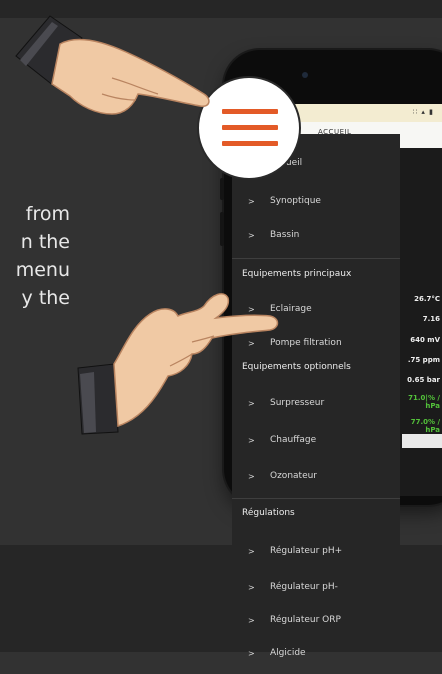 This screenshot has height=674, width=442. I want to click on value-green-1-b: hPa, so click(432, 406).